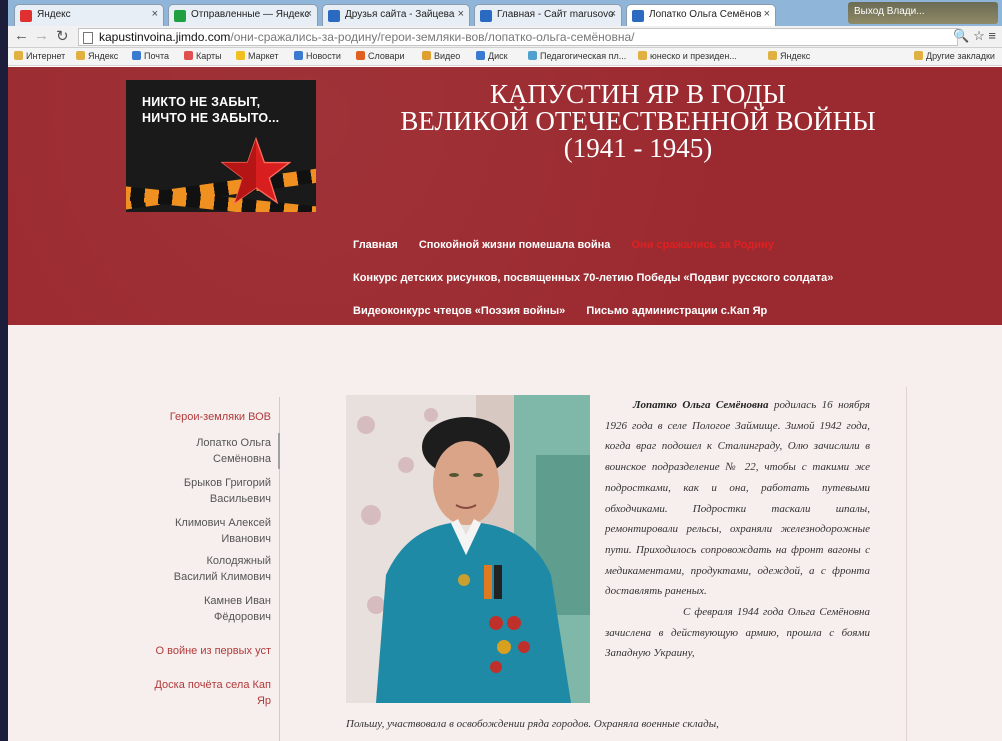  Describe the element at coordinates (676, 311) in the screenshot. I see `nav-letter: Письмо администрации с.Кап Яр` at that location.